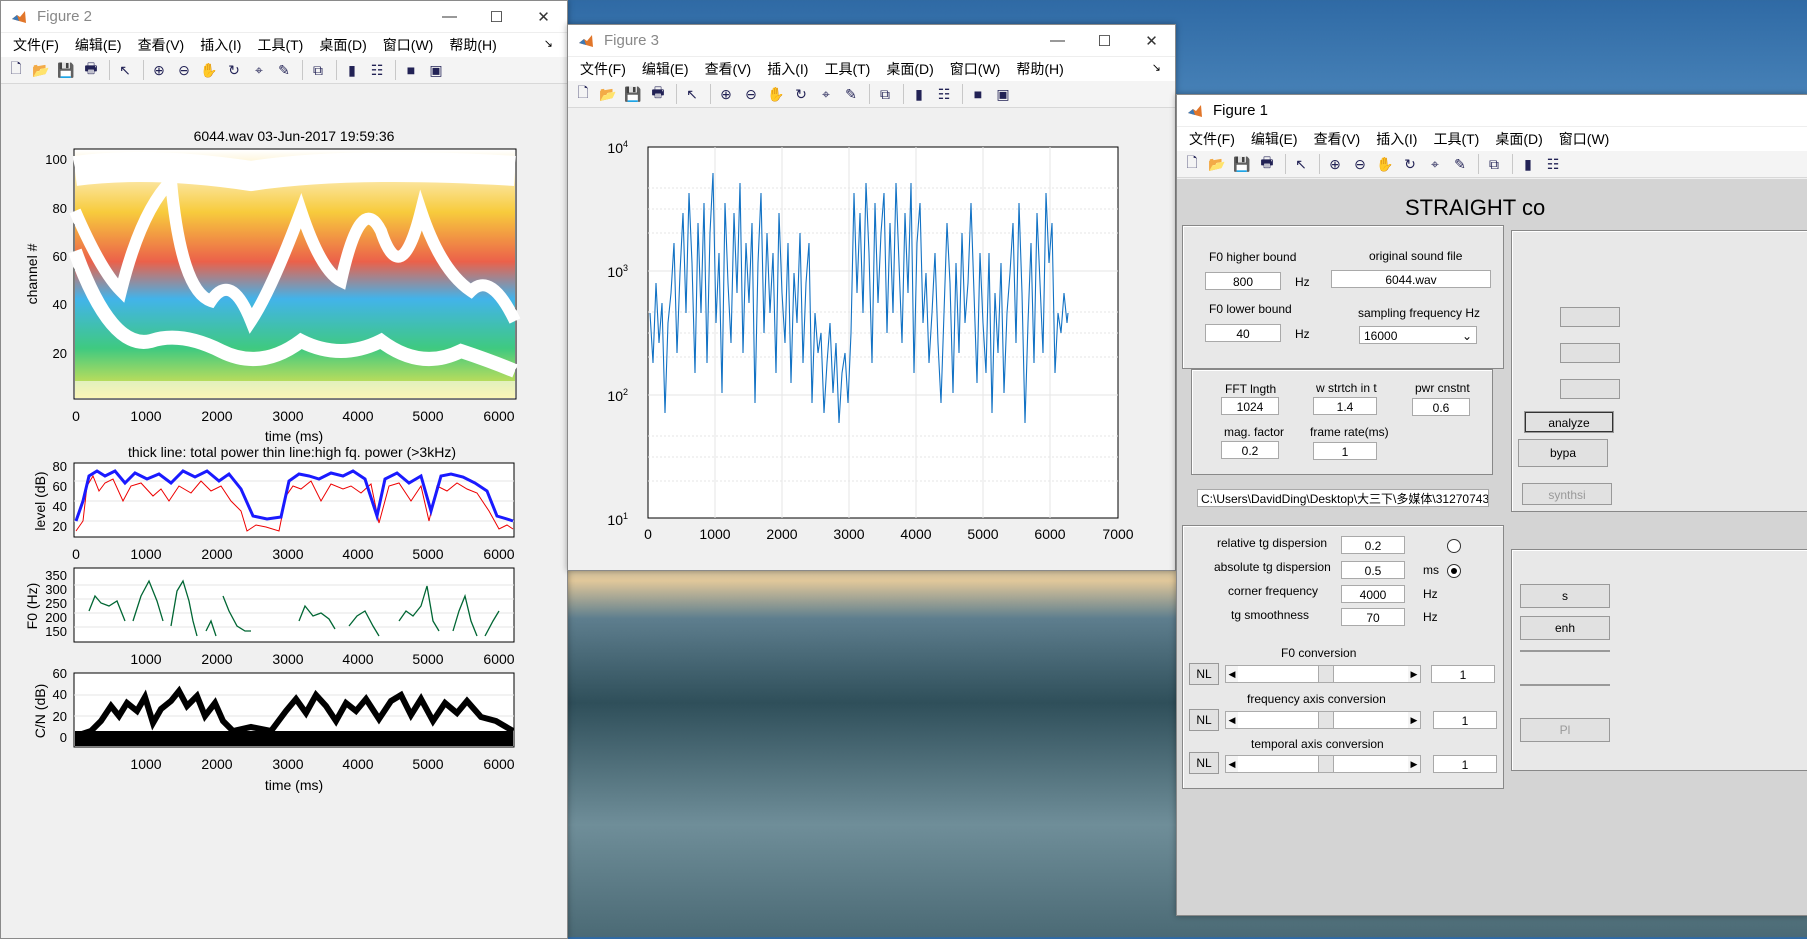  What do you see at coordinates (978, 94) in the screenshot?
I see `hide-plot-tools-icon: ■` at bounding box center [978, 94].